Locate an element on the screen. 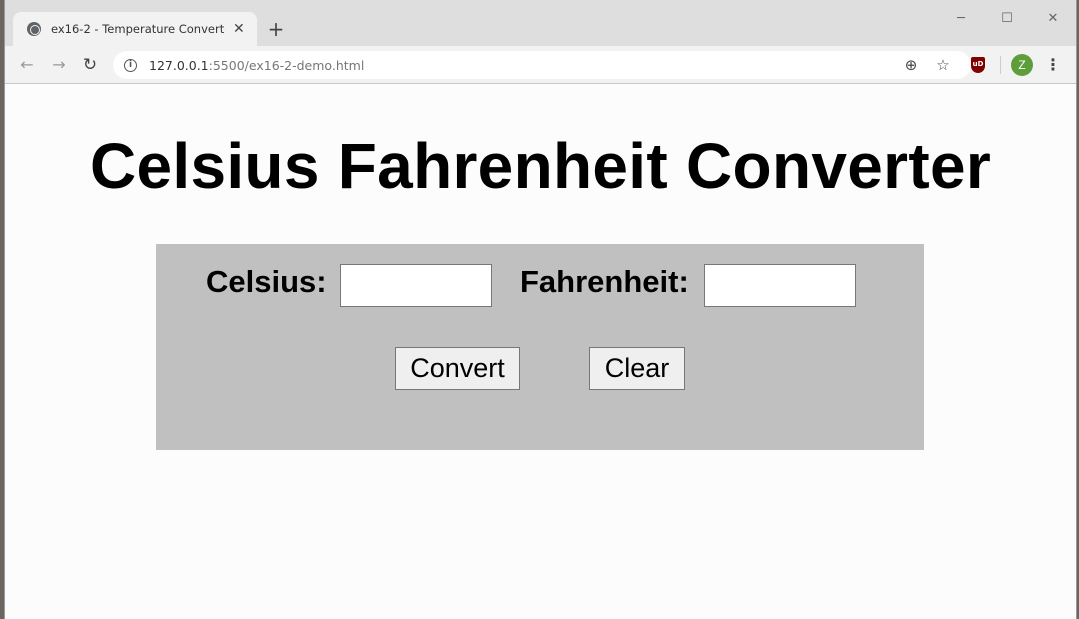 The image size is (1079, 619). star-bookmark-icon: ☆ is located at coordinates (943, 65).